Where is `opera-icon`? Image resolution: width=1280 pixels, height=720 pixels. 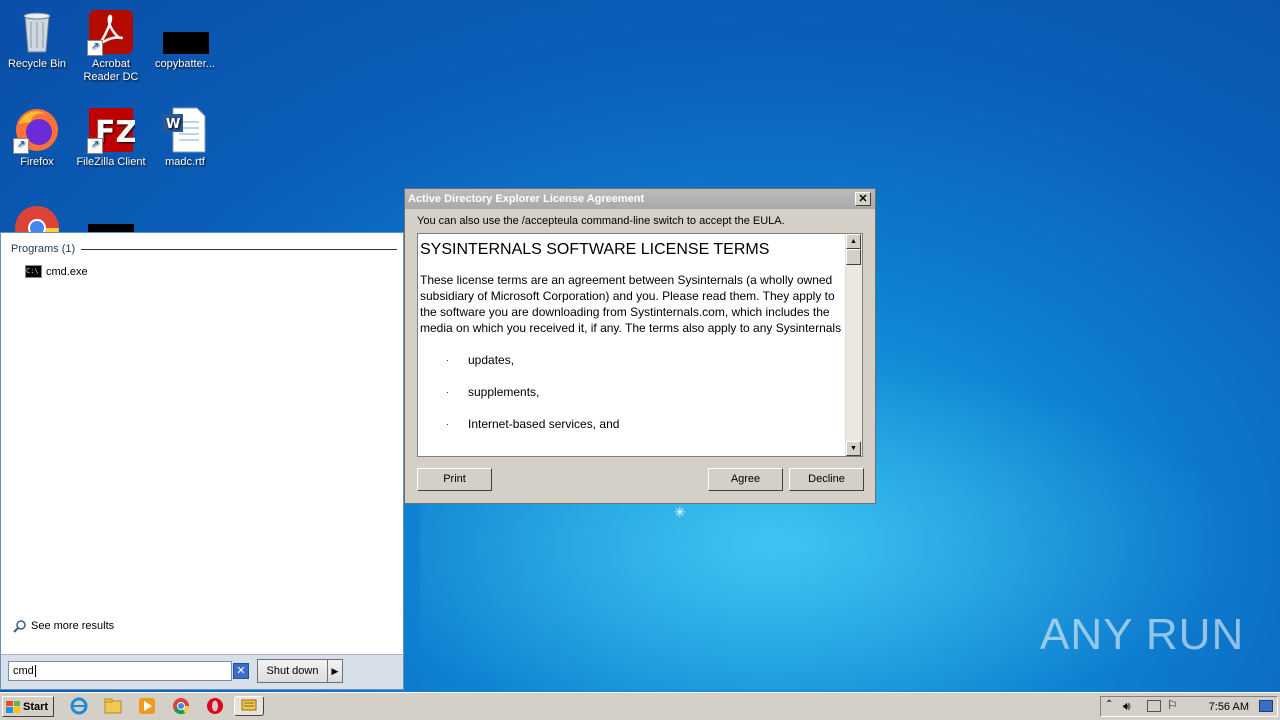 opera-icon is located at coordinates (215, 706).